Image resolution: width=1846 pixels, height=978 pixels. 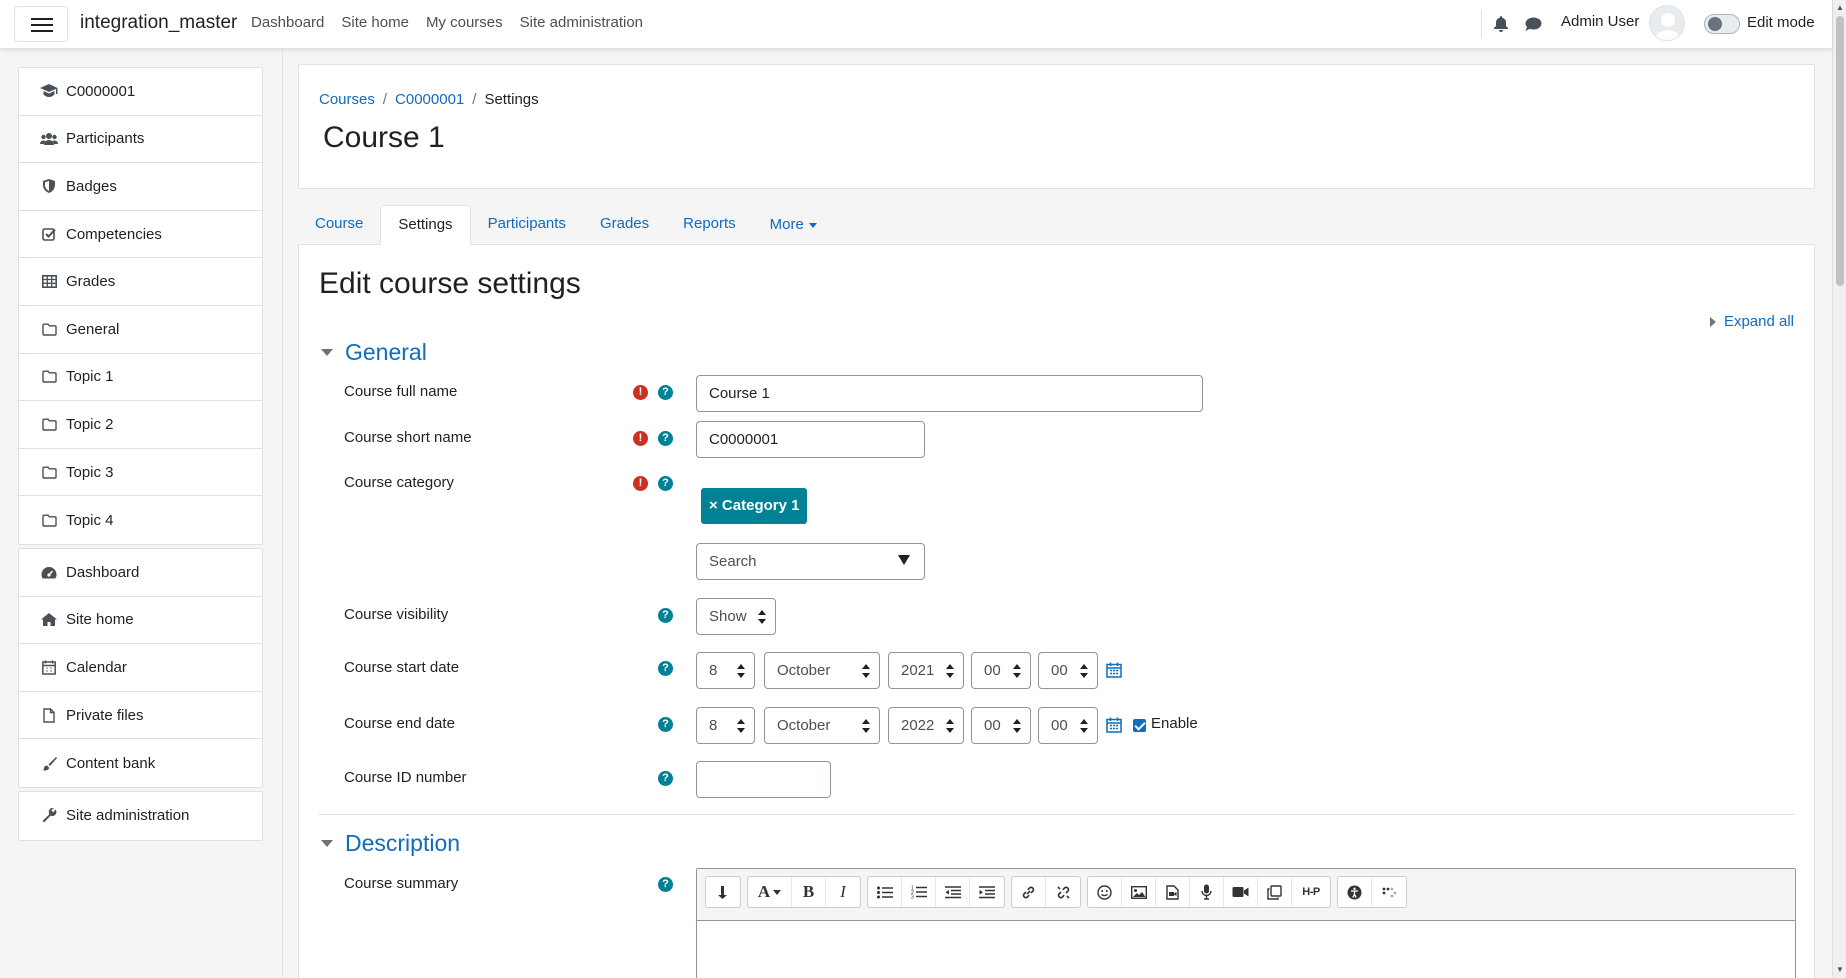 I want to click on tab-reports: Reports, so click(x=709, y=225).